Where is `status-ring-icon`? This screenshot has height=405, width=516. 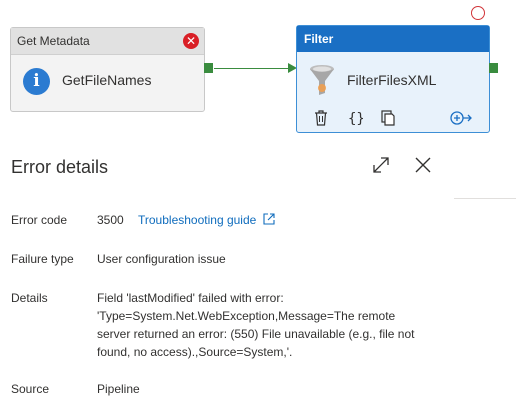 status-ring-icon is located at coordinates (478, 13).